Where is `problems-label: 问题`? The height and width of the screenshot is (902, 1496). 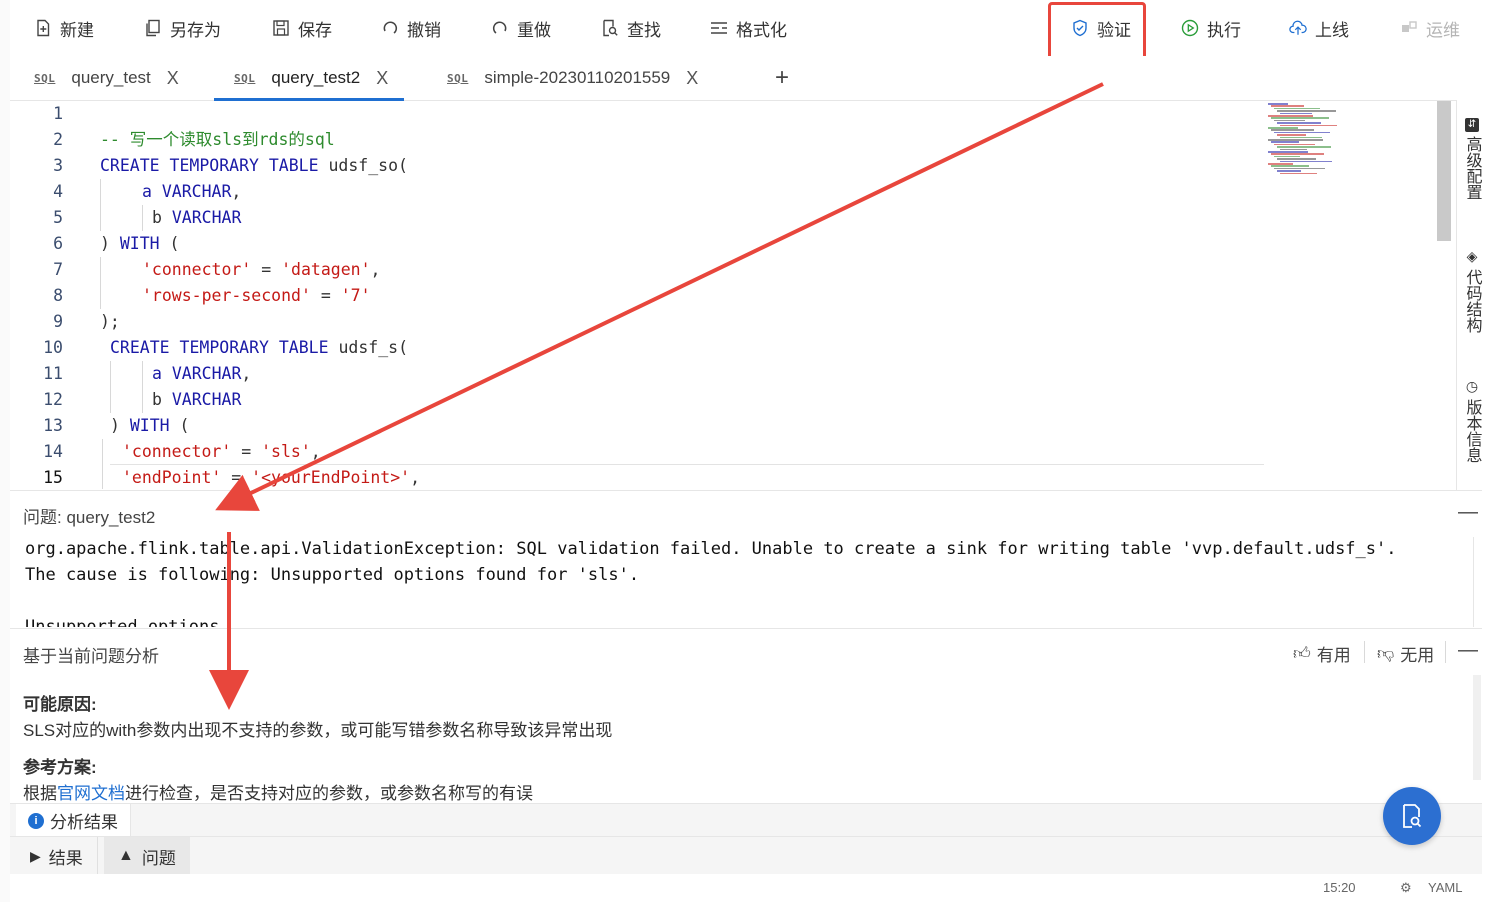 problems-label: 问题 is located at coordinates (158, 858).